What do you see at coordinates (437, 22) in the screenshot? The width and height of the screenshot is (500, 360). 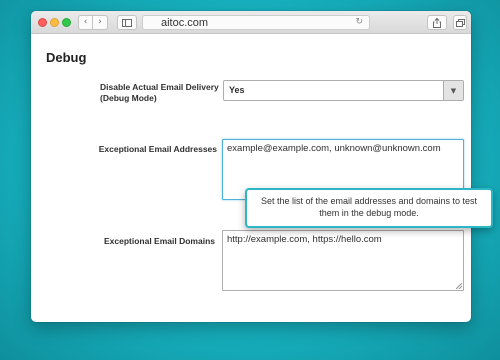 I see `share-icon` at bounding box center [437, 22].